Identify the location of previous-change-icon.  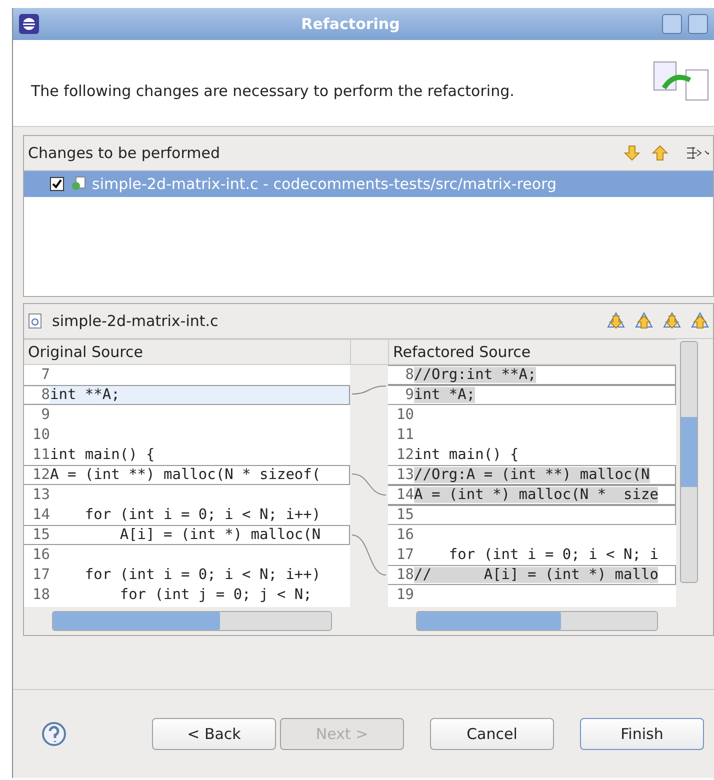
(700, 321).